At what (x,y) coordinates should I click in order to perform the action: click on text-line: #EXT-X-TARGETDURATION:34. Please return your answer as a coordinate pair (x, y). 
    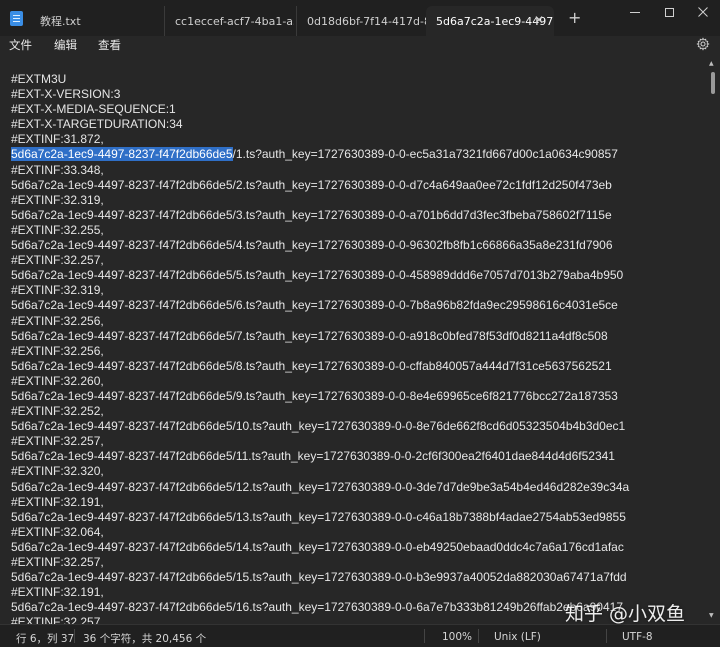
    Looking at the image, I should click on (320, 124).